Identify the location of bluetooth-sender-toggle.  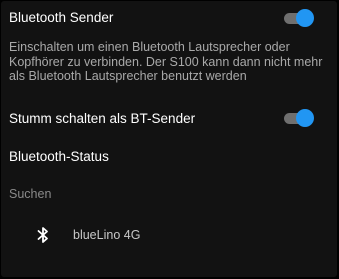
(299, 18).